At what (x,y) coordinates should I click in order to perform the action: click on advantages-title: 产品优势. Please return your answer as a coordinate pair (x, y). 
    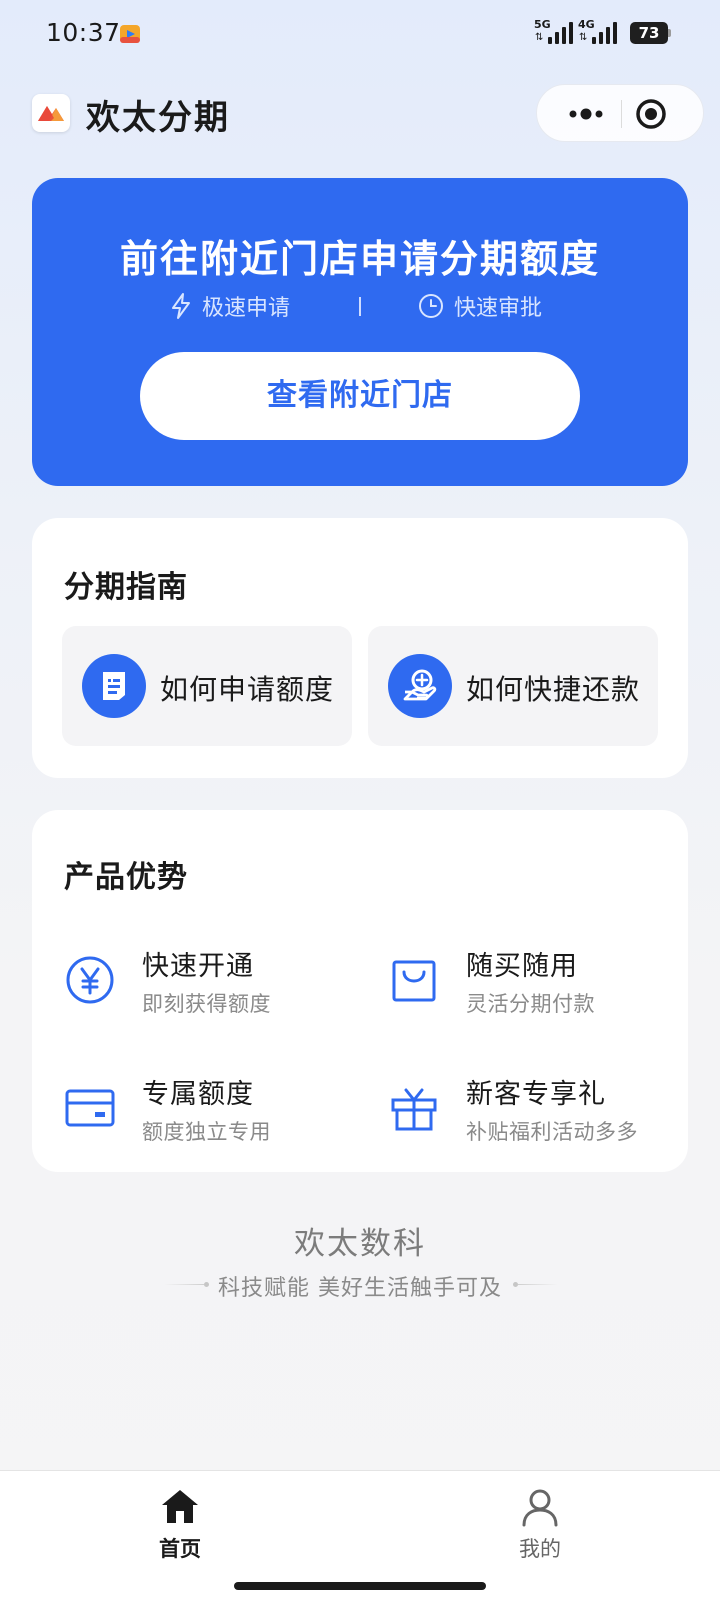
    Looking at the image, I should click on (126, 877).